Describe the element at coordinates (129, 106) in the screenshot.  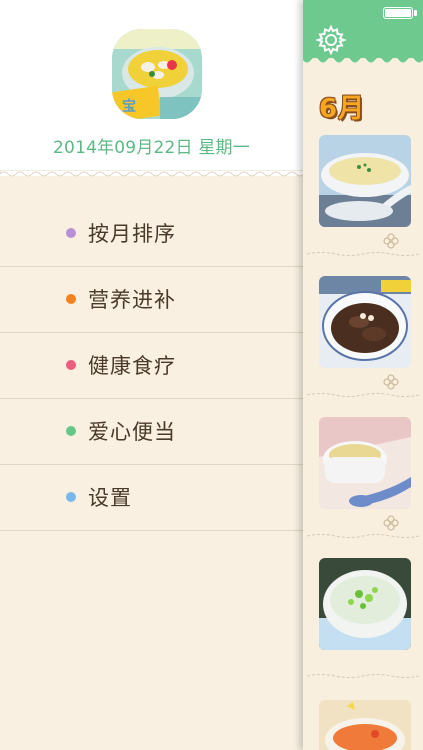
I see `svg-text: 宝` at that location.